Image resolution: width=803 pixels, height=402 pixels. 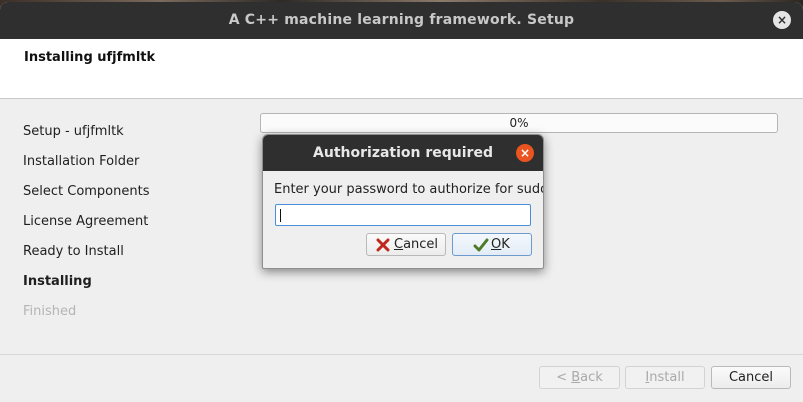 I want to click on password-input, so click(x=403, y=215).